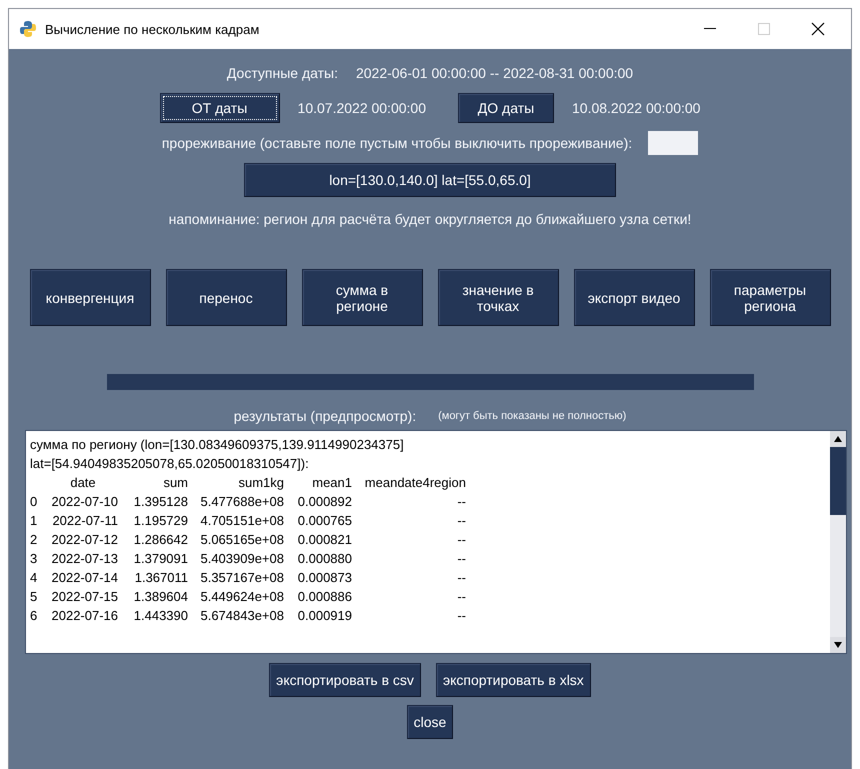 This screenshot has height=769, width=860. I want to click on table-cell-text: 3, so click(34, 559).